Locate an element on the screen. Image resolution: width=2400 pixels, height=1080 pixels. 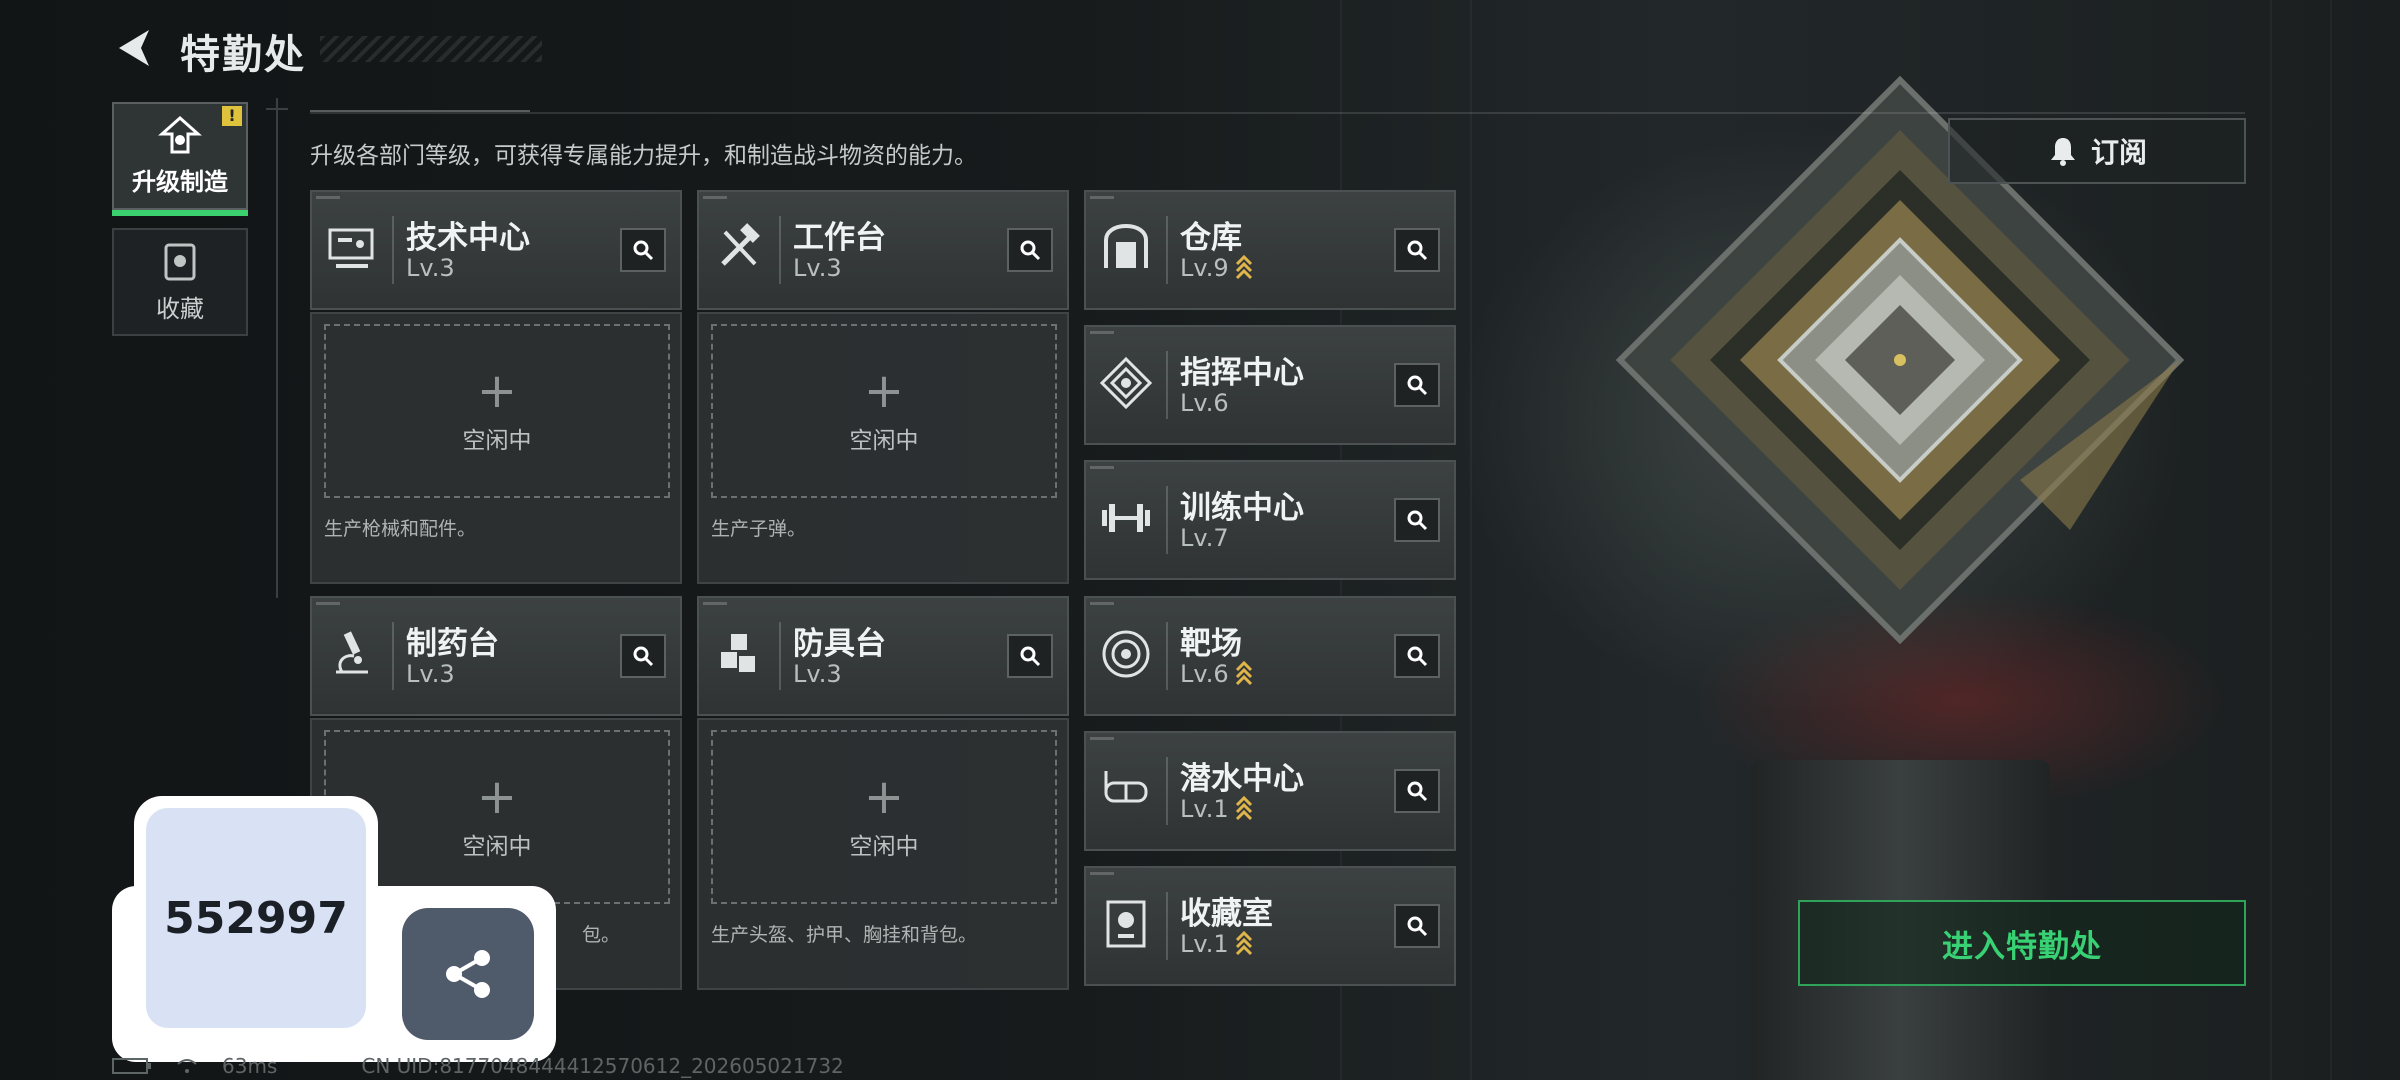
production-panel-armor: + 空闲中 生产头盔、护甲、胸挂和背包。 is located at coordinates (883, 854).